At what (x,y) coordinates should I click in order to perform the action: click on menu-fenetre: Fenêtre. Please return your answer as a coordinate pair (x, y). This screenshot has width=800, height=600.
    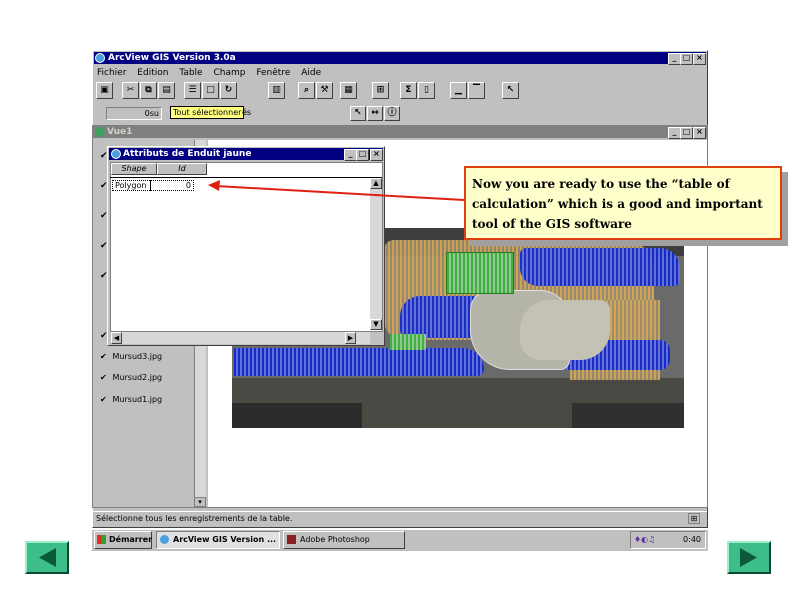
    Looking at the image, I should click on (273, 73).